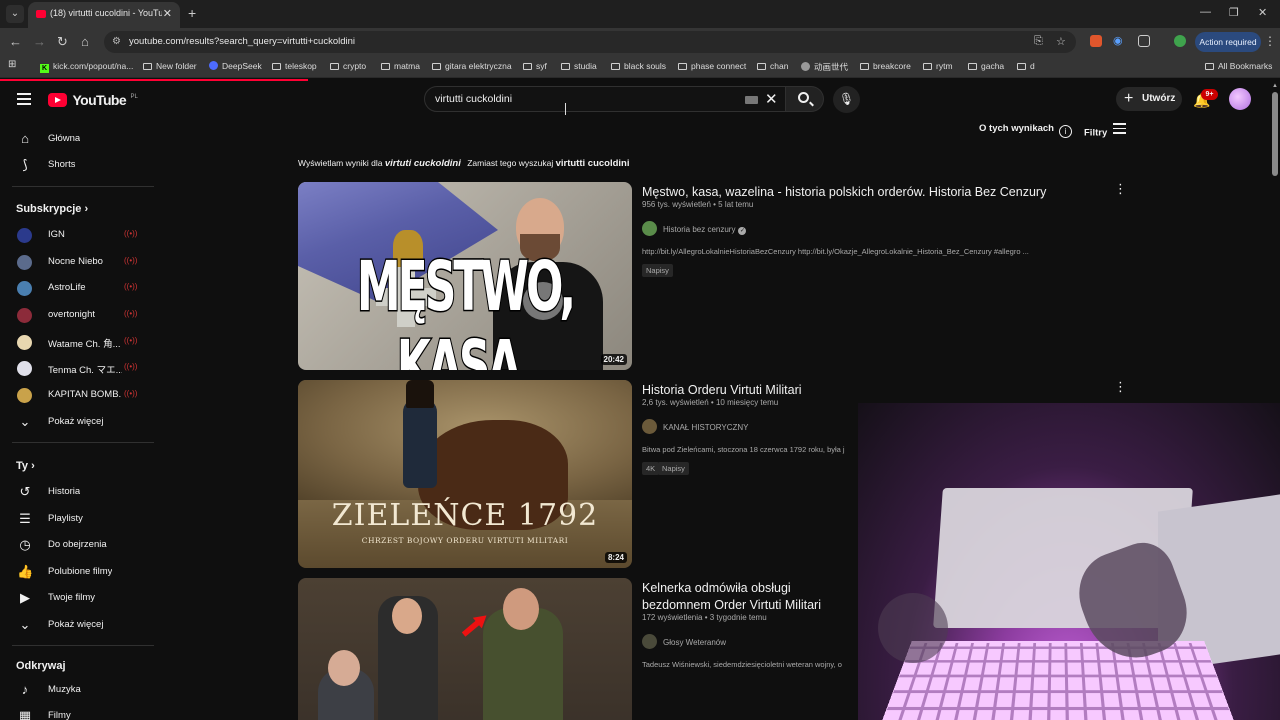  What do you see at coordinates (1234, 12) in the screenshot?
I see `restore-icon: ❐` at bounding box center [1234, 12].